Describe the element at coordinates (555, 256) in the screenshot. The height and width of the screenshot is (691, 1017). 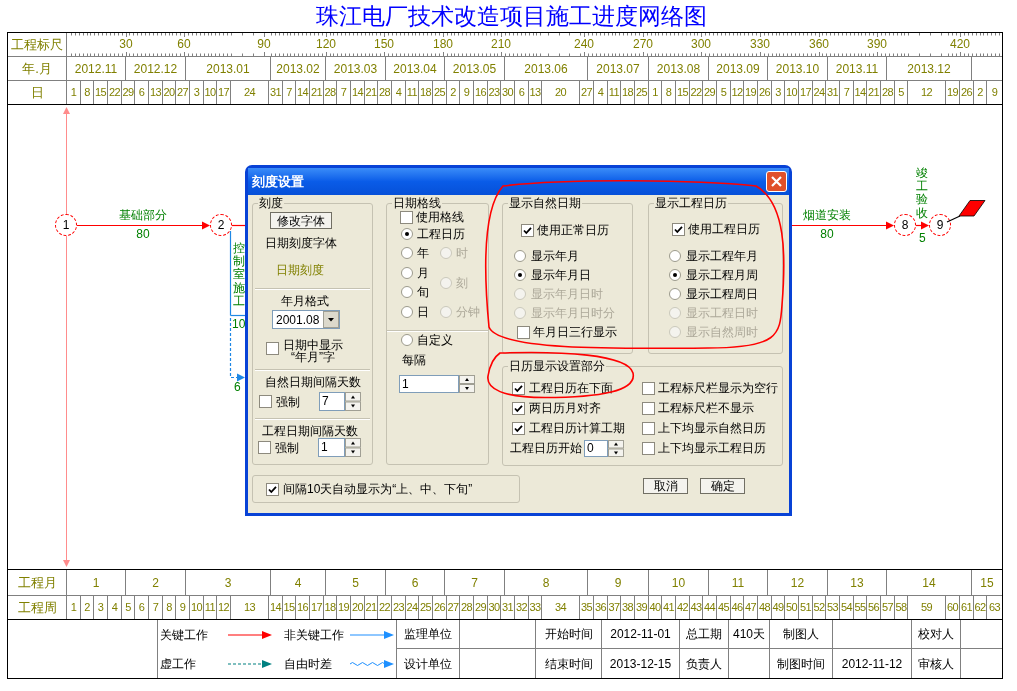
I see `option-label: 显示年月` at that location.